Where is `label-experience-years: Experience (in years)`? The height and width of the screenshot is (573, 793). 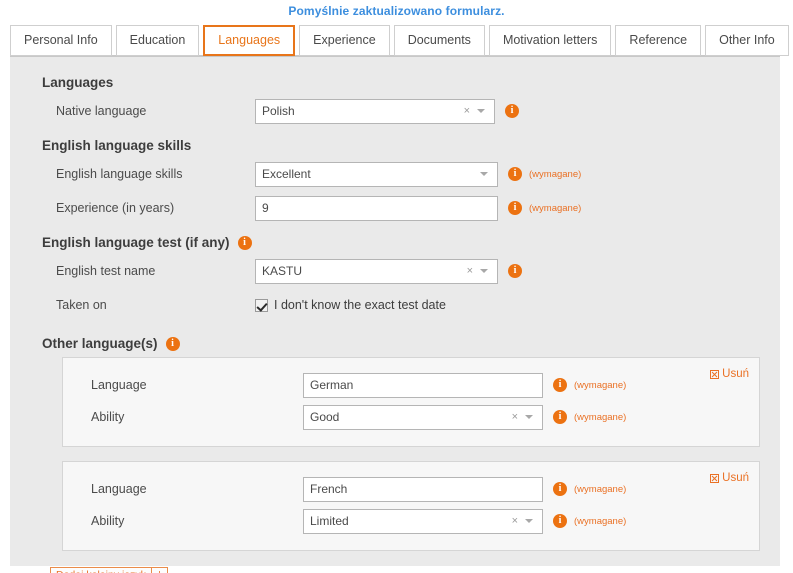 label-experience-years: Experience (in years) is located at coordinates (115, 208).